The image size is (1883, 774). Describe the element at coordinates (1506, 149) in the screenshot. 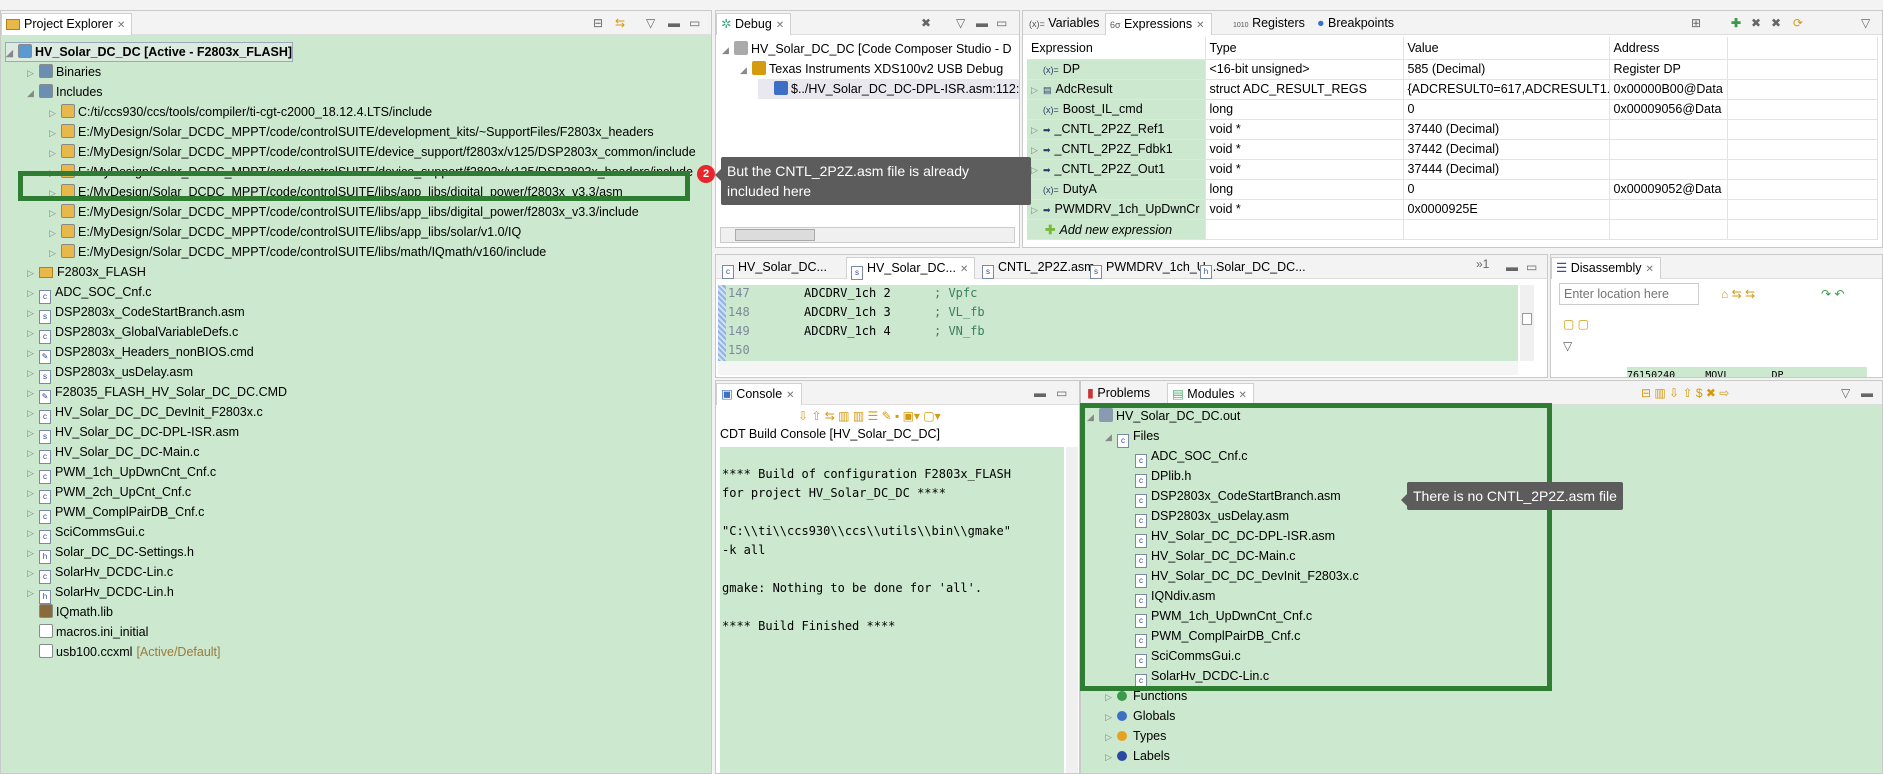

I see `expression-value-cell: 37442 (Decimal)` at that location.